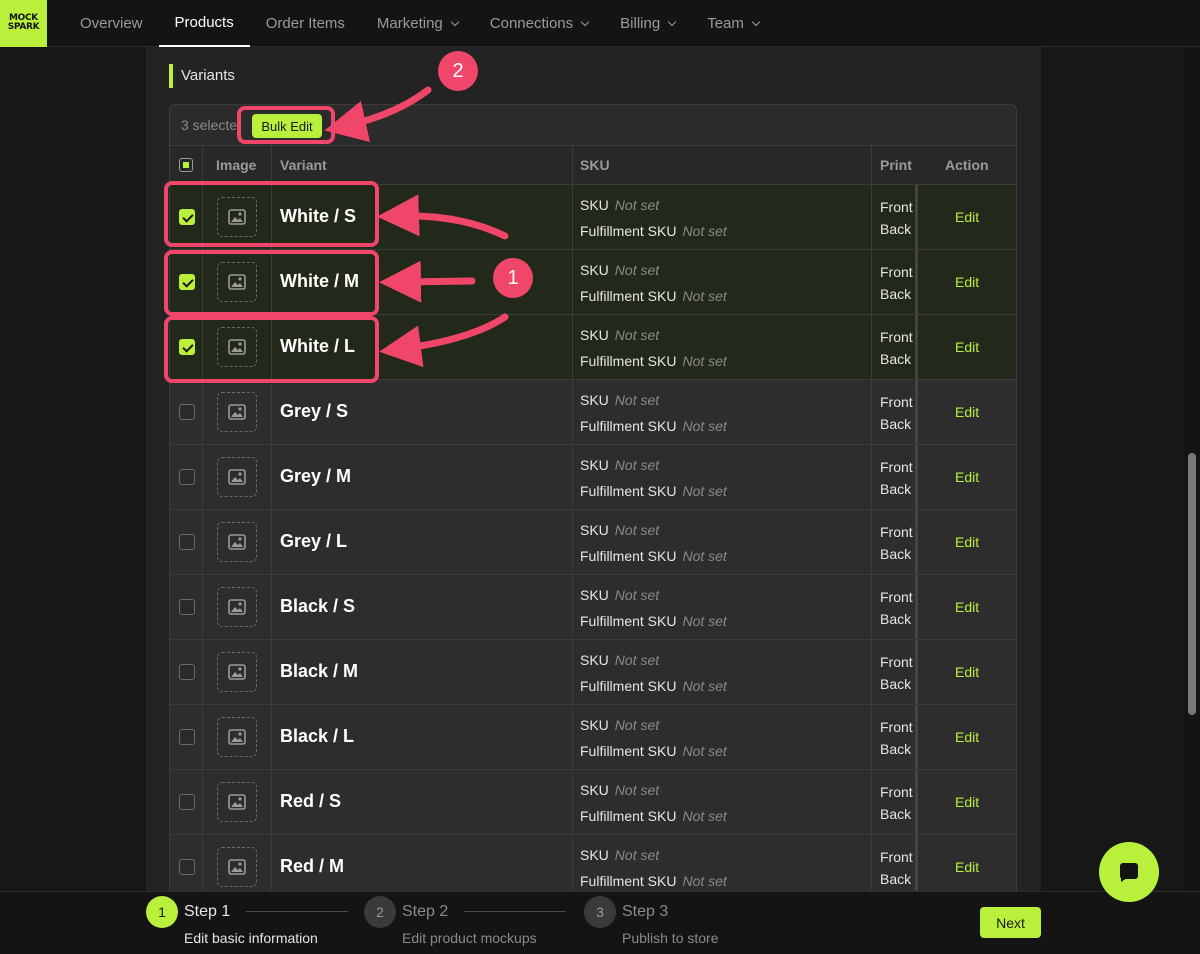 This screenshot has width=1200, height=954. I want to click on nav-item-order-items: Order Items, so click(305, 23).